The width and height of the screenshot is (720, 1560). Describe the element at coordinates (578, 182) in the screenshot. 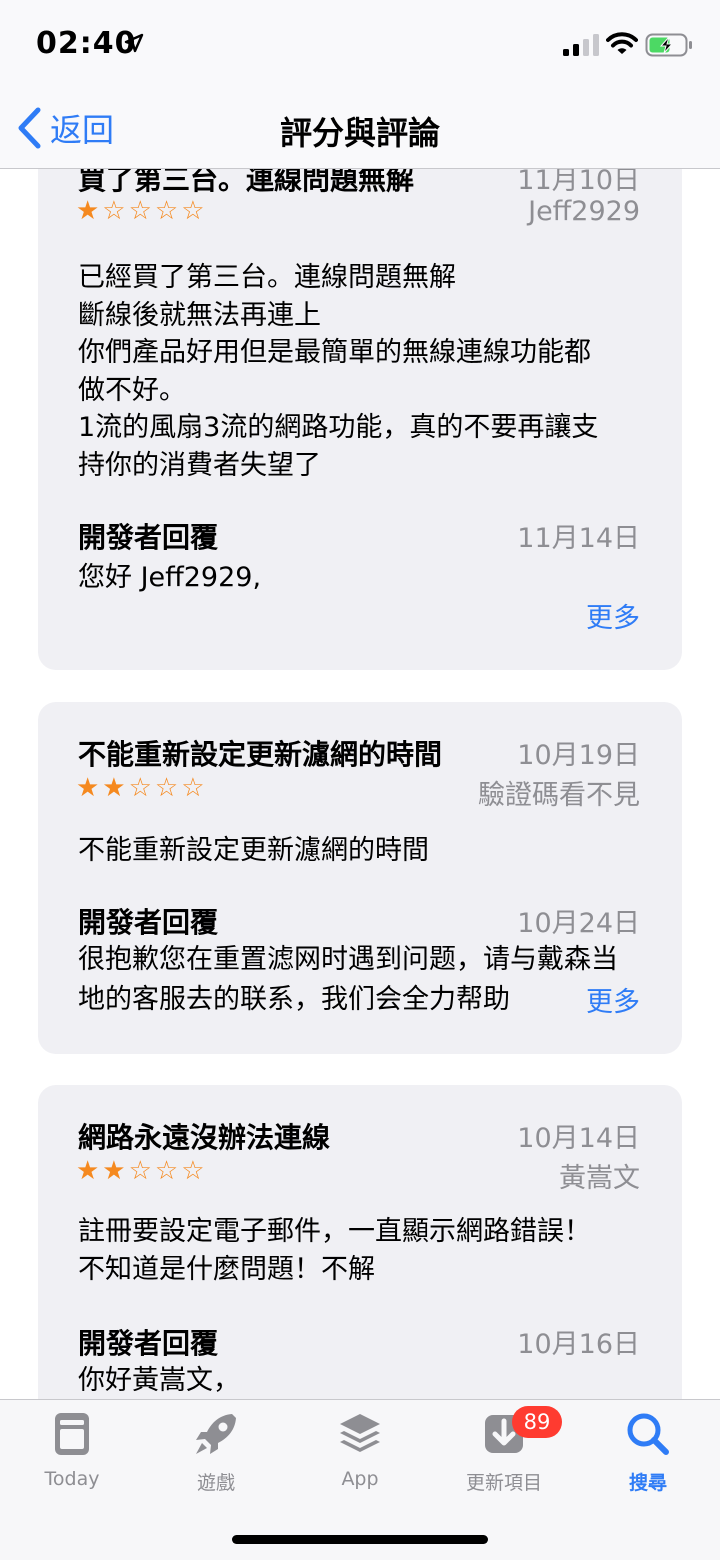

I see `review-date: 11月10日` at that location.